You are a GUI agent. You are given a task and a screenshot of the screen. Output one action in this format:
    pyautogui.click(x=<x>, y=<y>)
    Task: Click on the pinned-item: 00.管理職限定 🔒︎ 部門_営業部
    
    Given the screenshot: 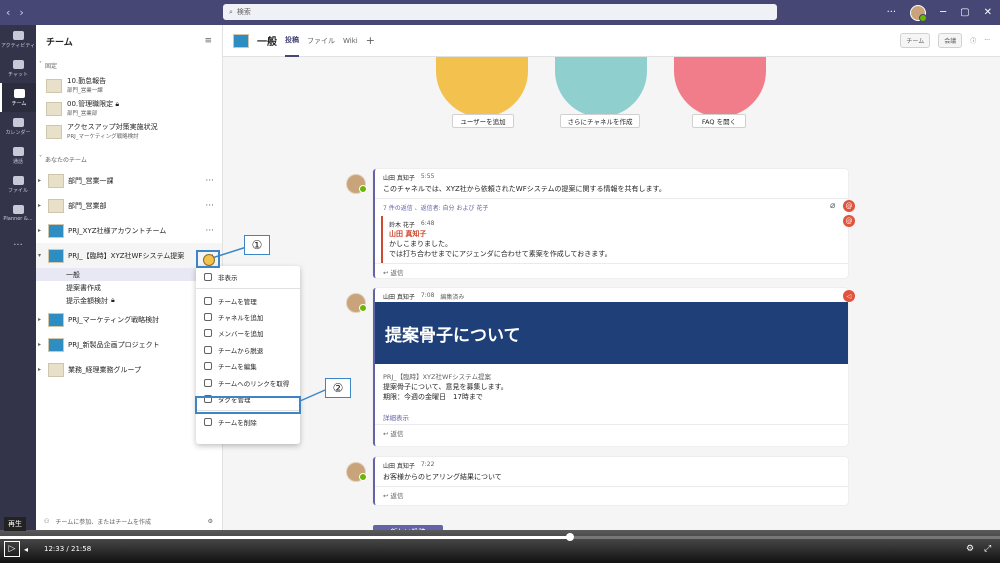 What is the action you would take?
    pyautogui.click(x=129, y=108)
    